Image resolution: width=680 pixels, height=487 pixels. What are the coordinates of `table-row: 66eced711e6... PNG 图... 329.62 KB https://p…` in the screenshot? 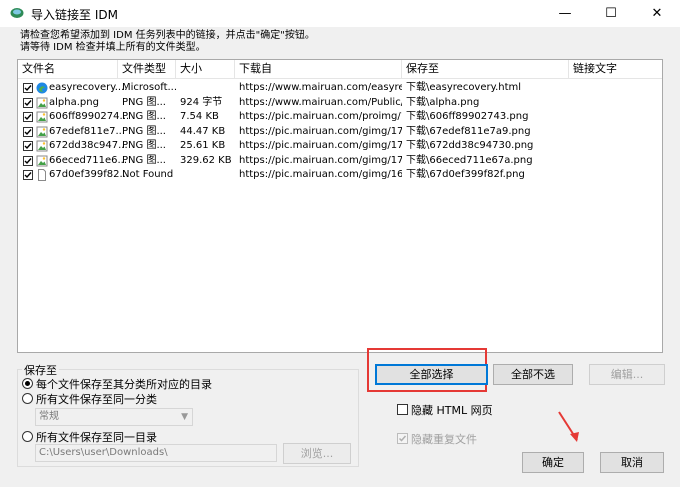 It's located at (340, 161).